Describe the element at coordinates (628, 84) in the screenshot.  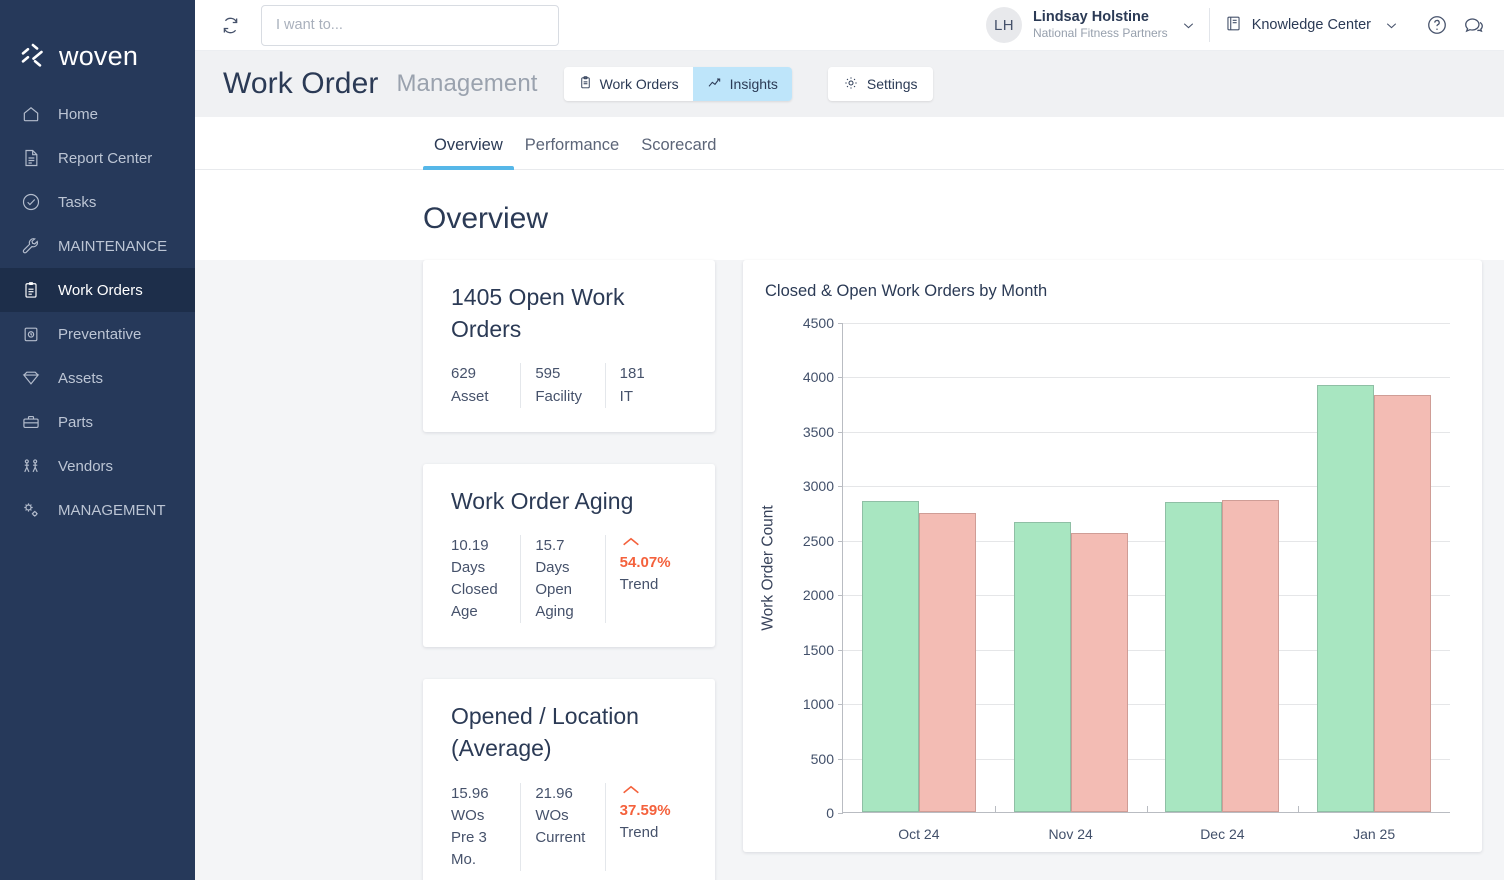
I see `work-orders-view-button: Work Orders` at that location.